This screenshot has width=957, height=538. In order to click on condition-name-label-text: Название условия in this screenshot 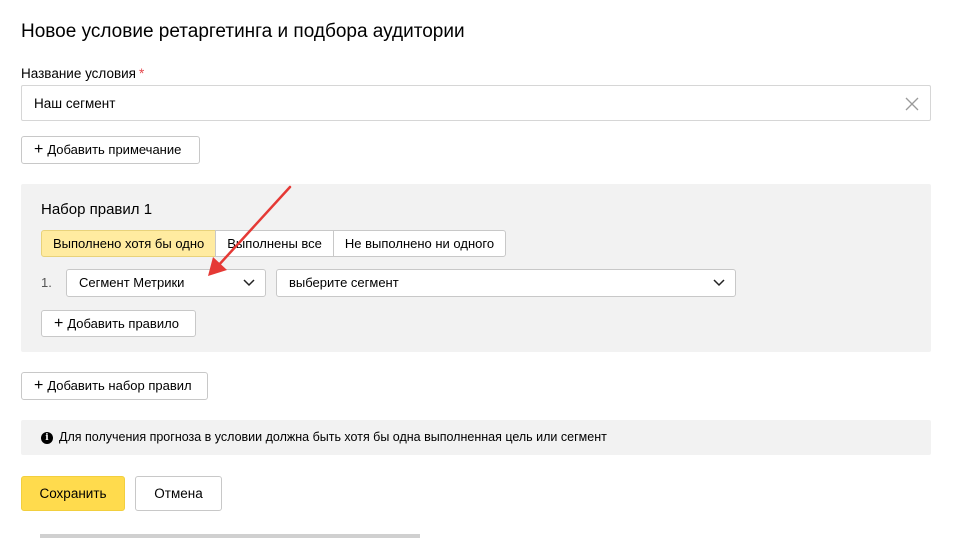, I will do `click(78, 73)`.